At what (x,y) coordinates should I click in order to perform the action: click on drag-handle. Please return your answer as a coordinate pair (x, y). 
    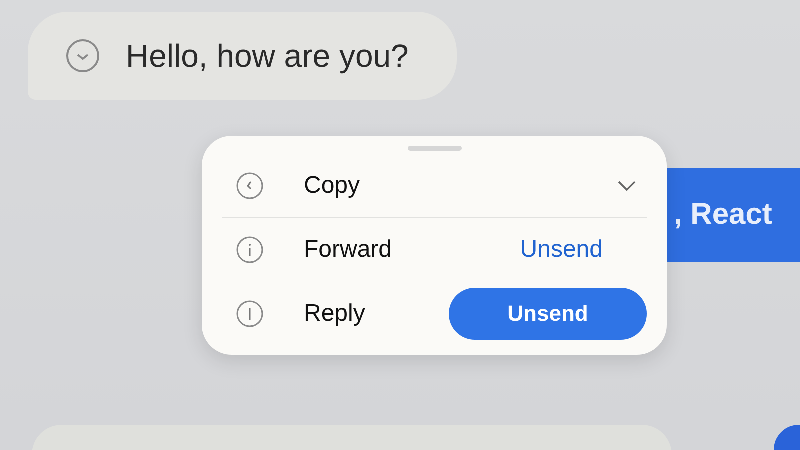
    Looking at the image, I should click on (435, 148).